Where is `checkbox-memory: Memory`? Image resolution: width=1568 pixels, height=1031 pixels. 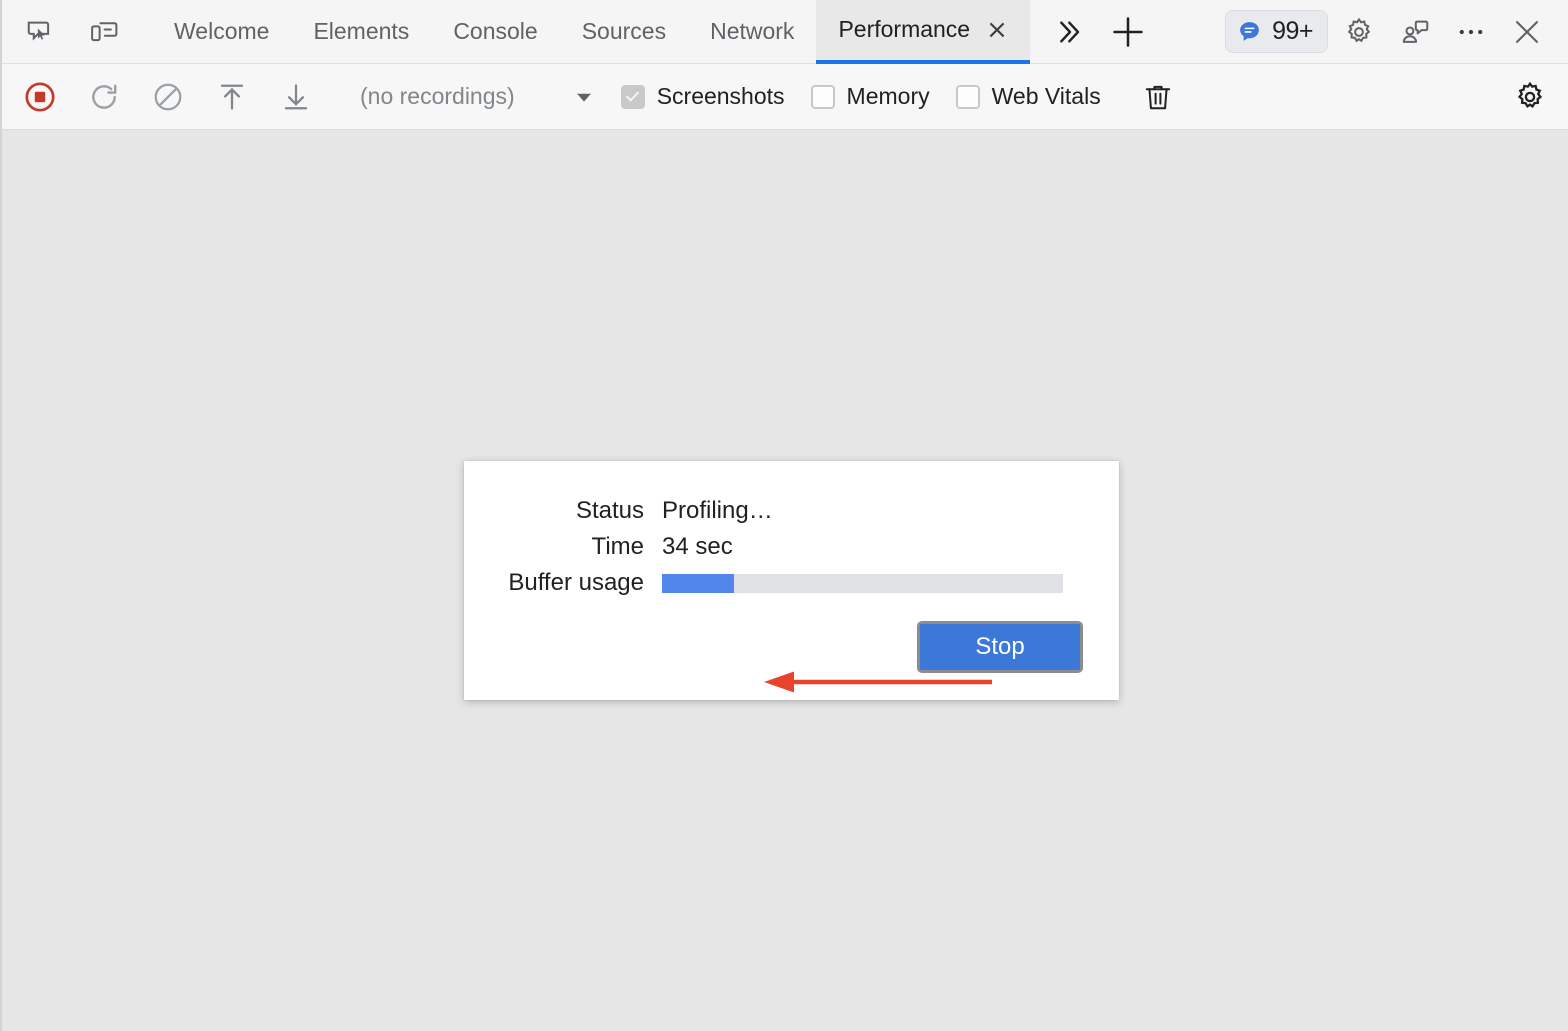 checkbox-memory: Memory is located at coordinates (870, 96).